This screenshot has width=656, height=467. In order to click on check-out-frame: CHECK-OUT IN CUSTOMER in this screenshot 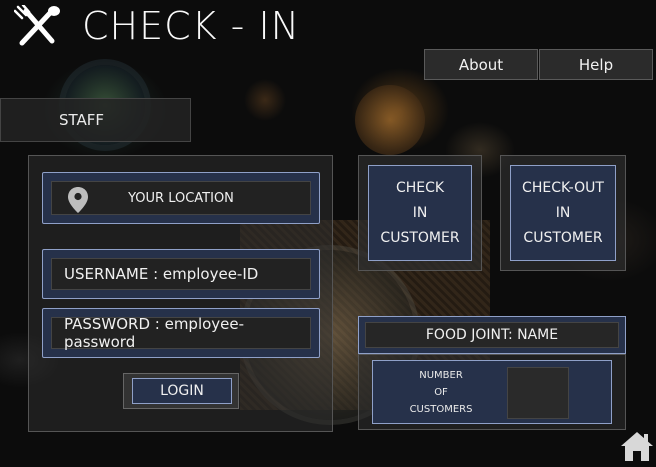, I will do `click(563, 213)`.